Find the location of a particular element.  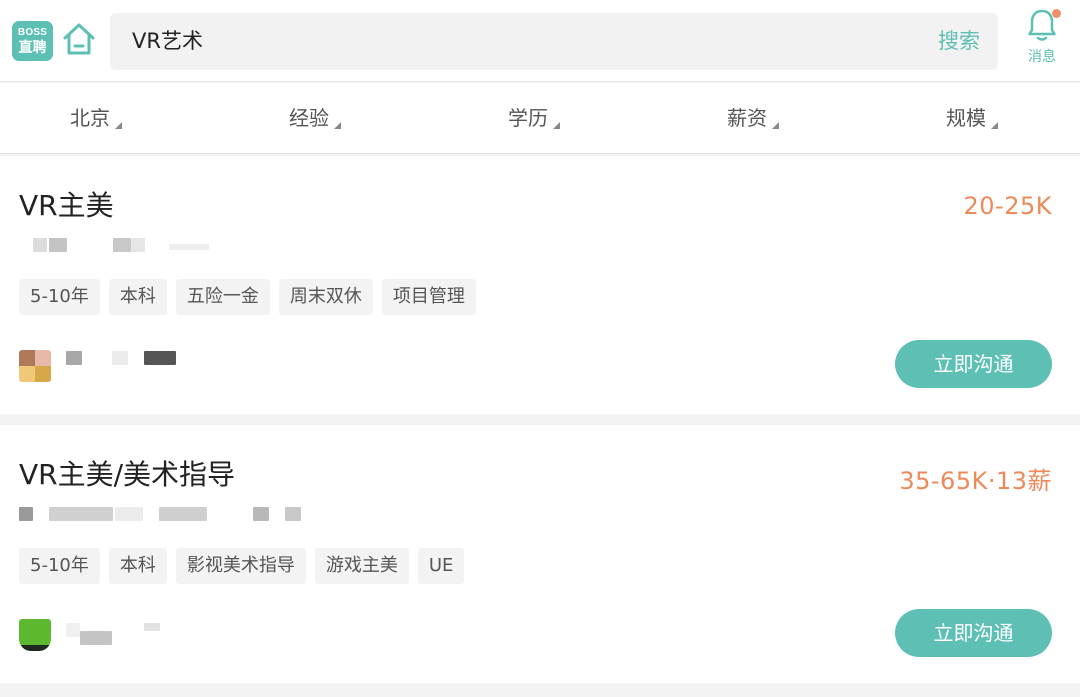

job-tag: 项目管理 is located at coordinates (428, 297).